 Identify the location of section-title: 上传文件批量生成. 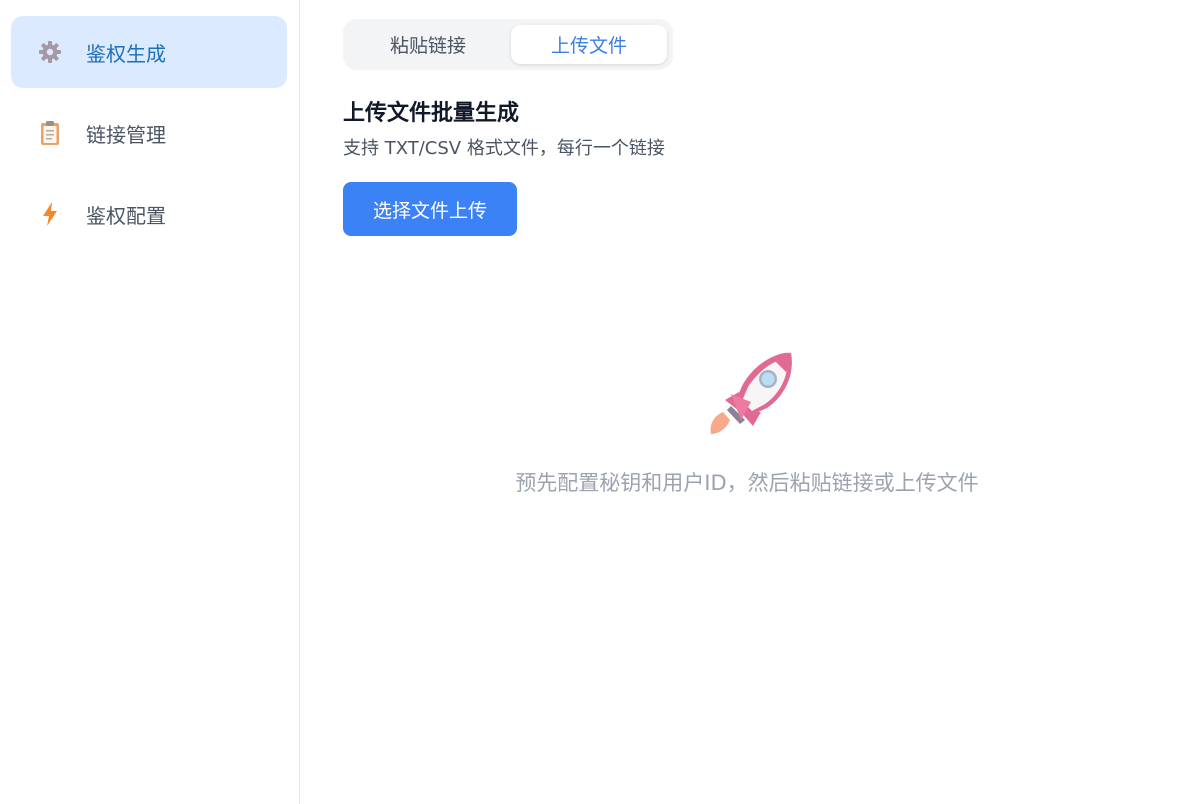
(431, 113).